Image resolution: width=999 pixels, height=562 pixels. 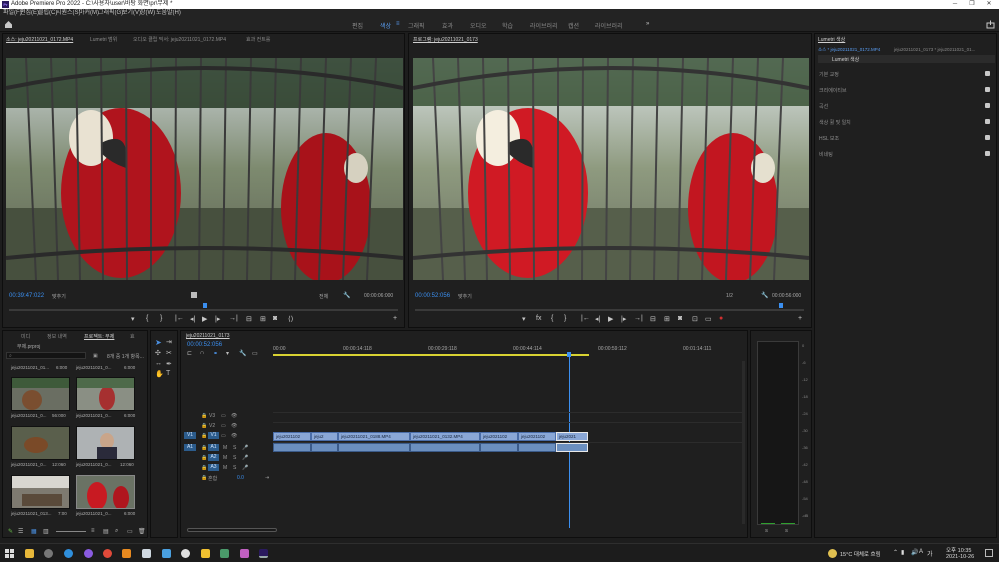 What do you see at coordinates (68, 13) in the screenshot?
I see `menu-sequence: 시퀀스(S)` at bounding box center [68, 13].